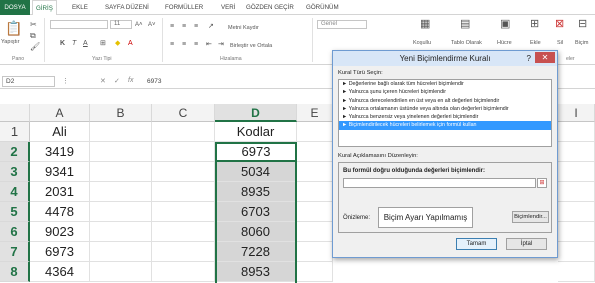 The image size is (595, 283). I want to click on grid-cell-b6, so click(121, 232).